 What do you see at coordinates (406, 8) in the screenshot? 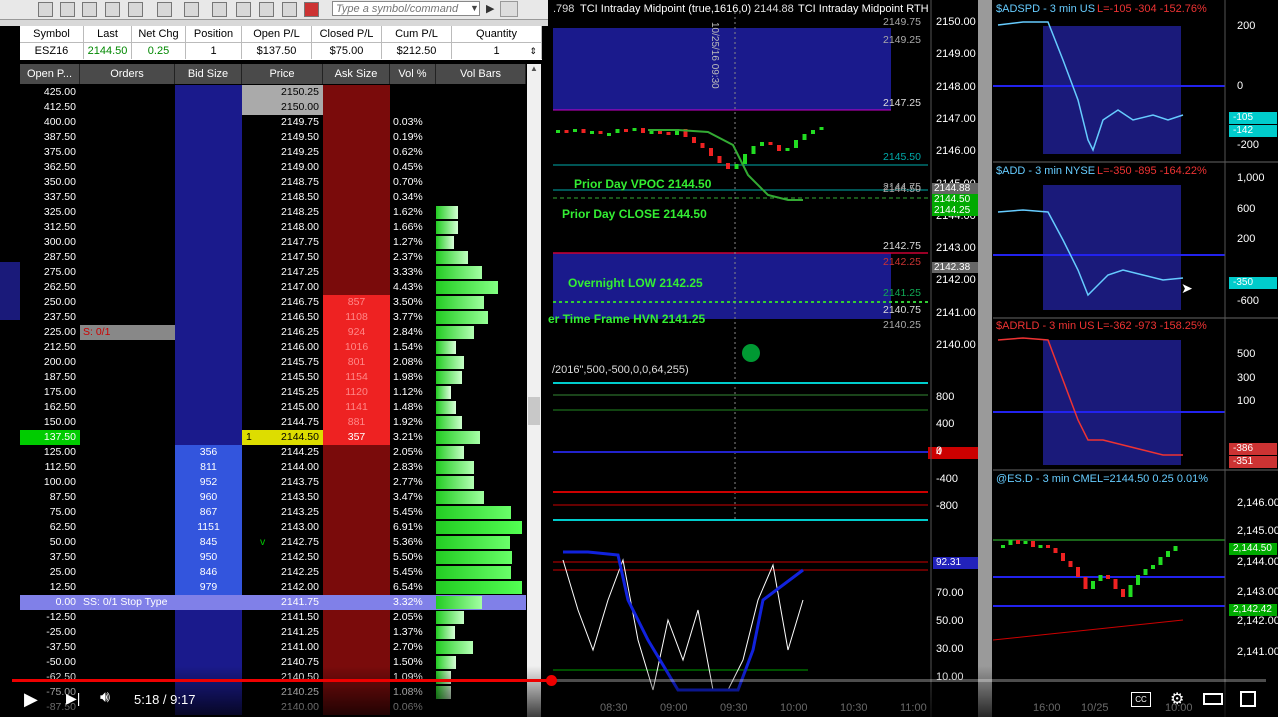
I see `symbol-input` at bounding box center [406, 8].